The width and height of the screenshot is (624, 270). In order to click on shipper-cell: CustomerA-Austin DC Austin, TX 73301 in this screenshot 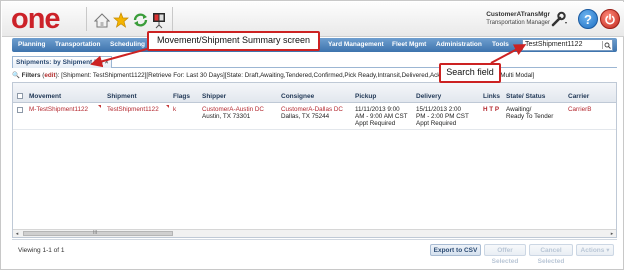, I will do `click(233, 113)`.